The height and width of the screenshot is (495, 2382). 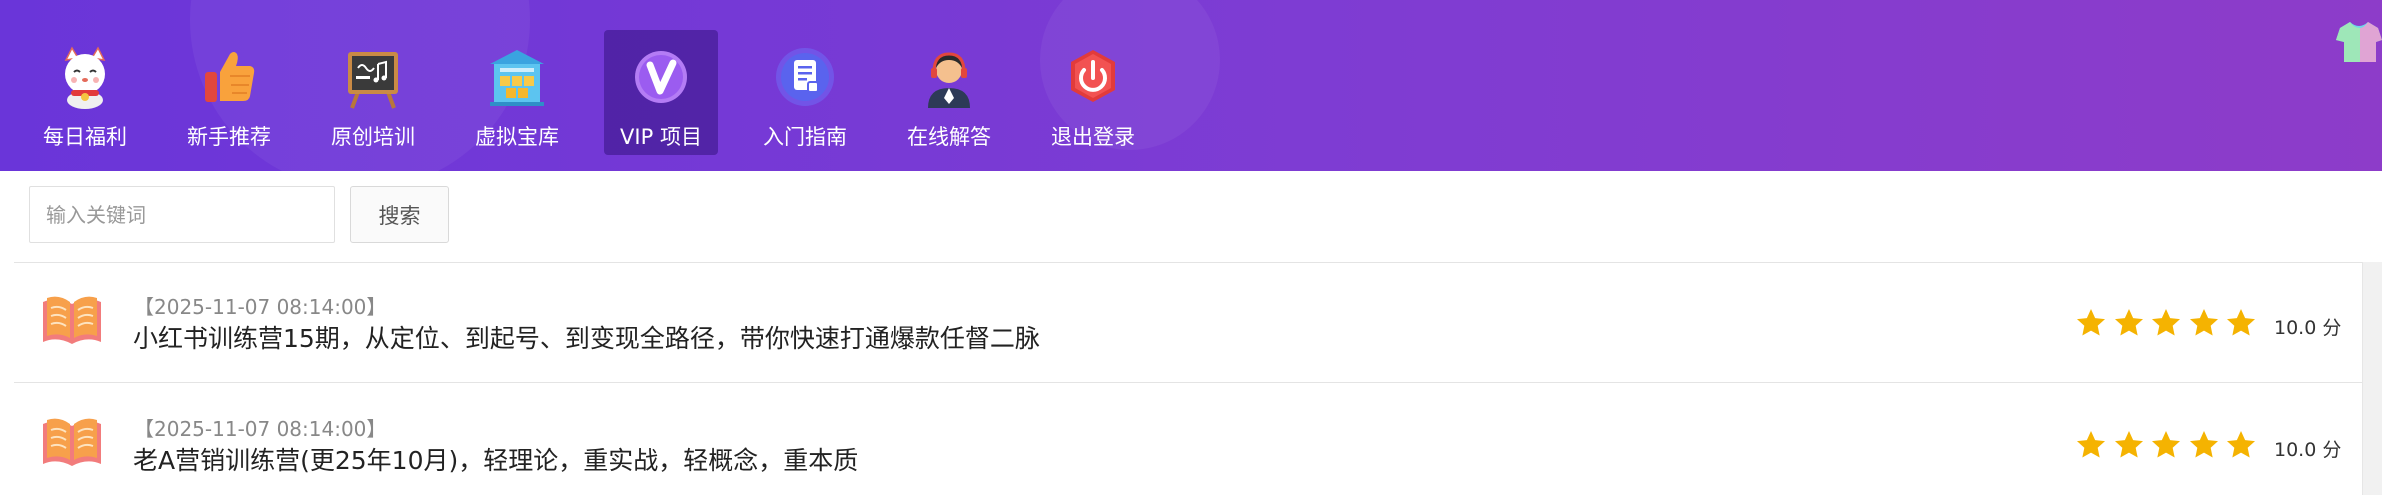 What do you see at coordinates (949, 80) in the screenshot?
I see `support-agent-icon` at bounding box center [949, 80].